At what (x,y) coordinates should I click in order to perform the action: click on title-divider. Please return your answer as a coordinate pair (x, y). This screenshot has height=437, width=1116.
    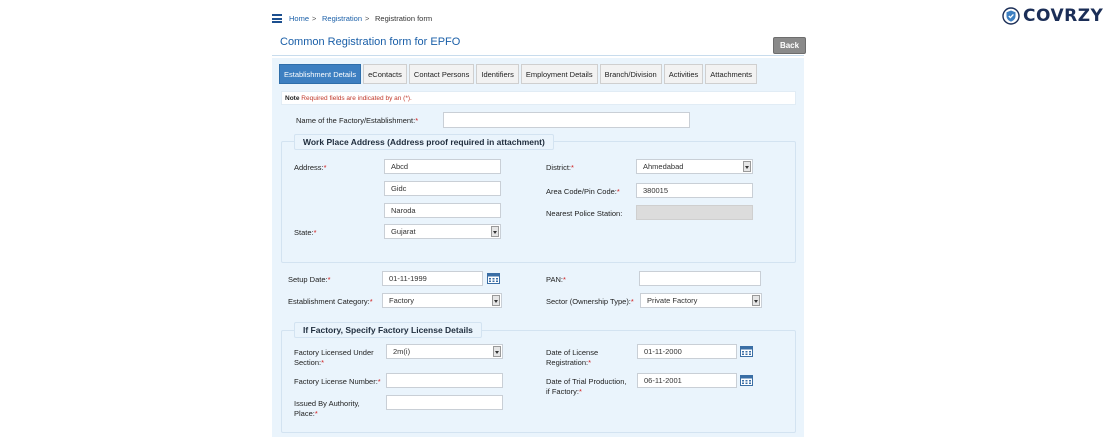
    Looking at the image, I should click on (538, 55).